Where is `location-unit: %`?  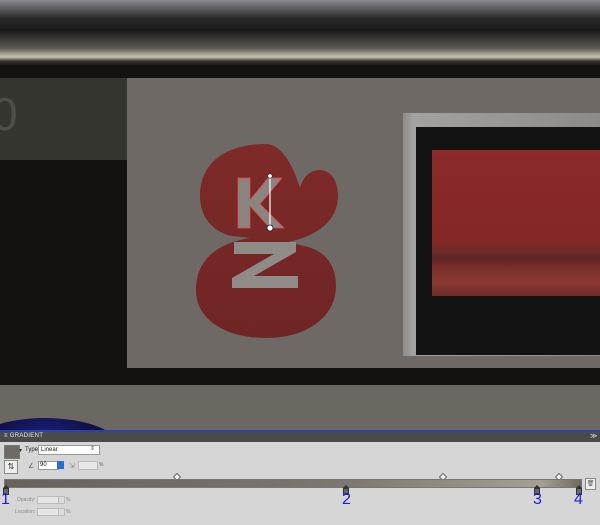 location-unit: % is located at coordinates (68, 512).